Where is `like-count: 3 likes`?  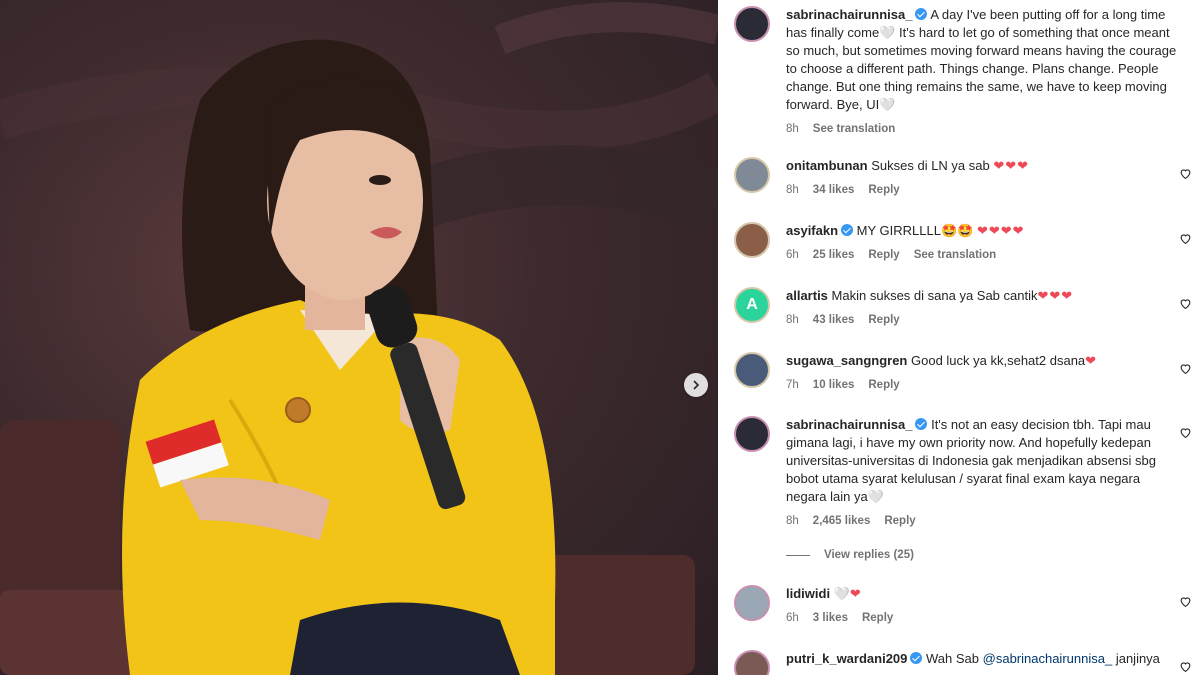 like-count: 3 likes is located at coordinates (830, 618).